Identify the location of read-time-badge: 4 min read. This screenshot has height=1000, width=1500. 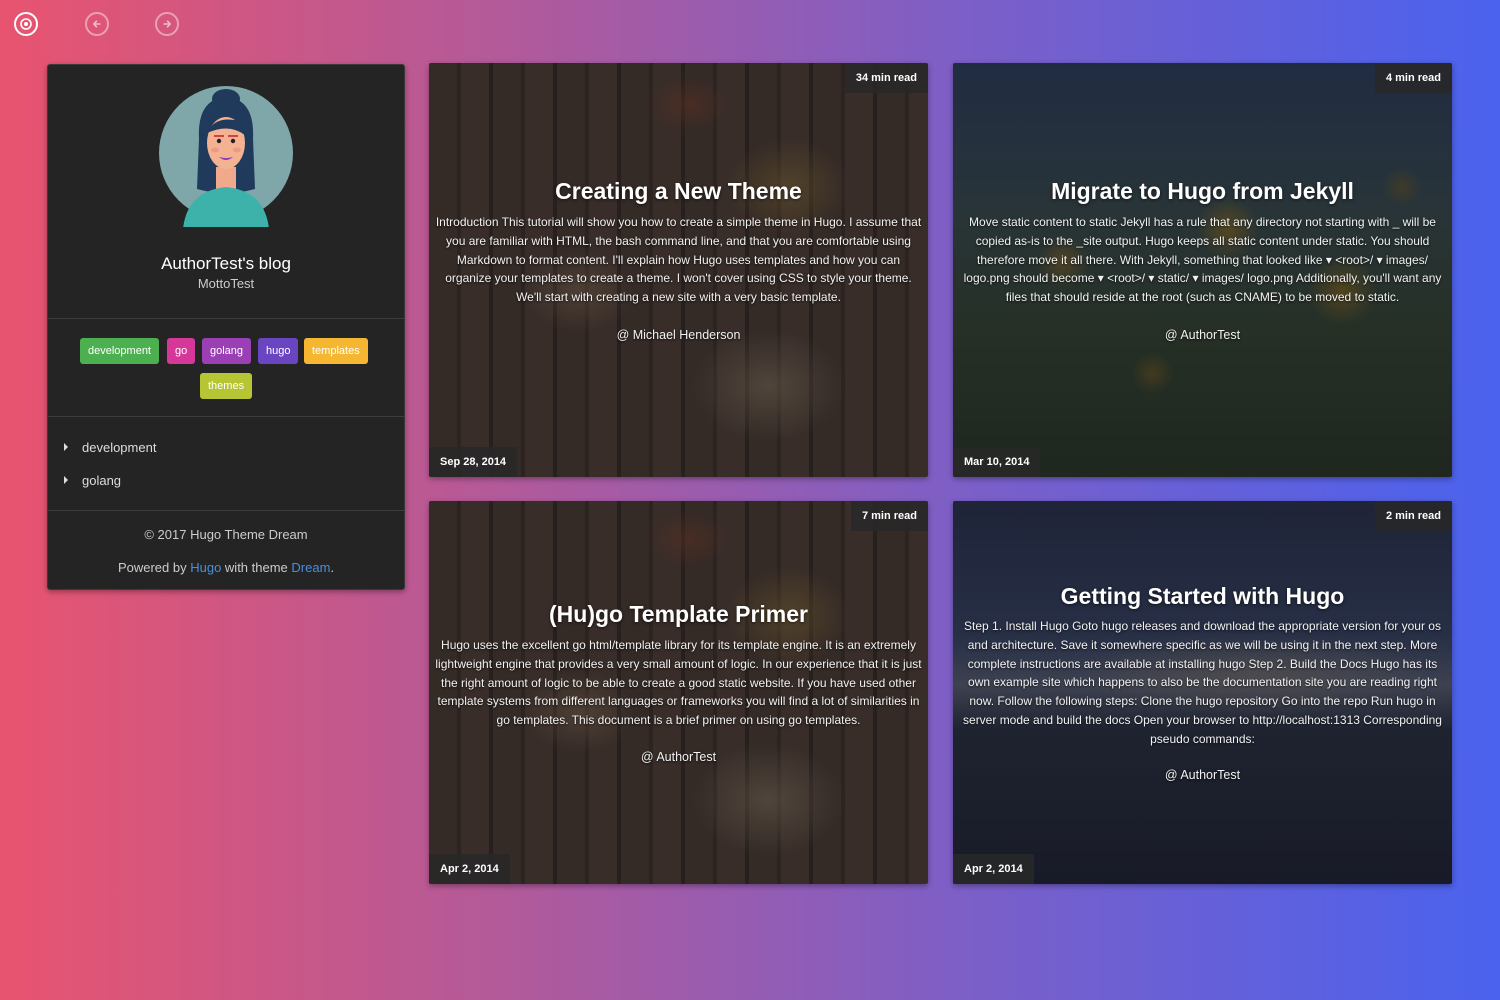
(1413, 78).